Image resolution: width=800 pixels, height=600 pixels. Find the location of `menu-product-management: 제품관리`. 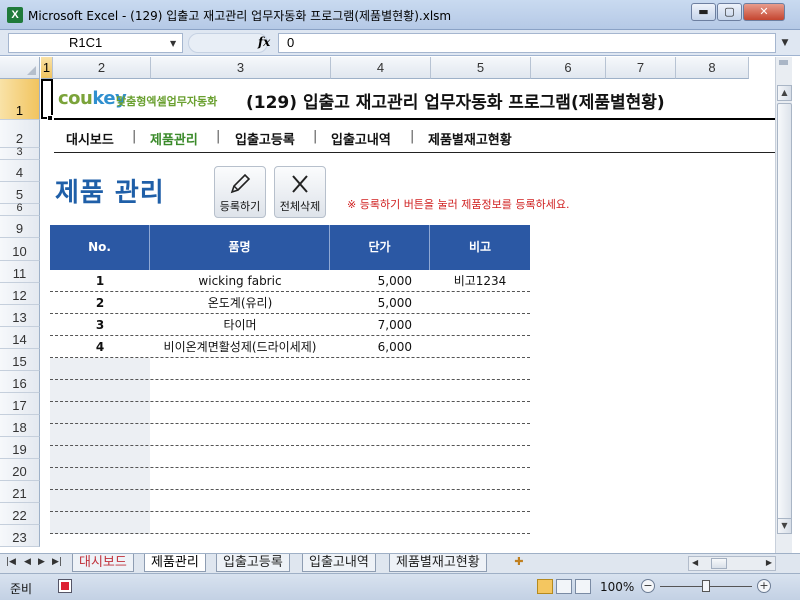

menu-product-management: 제품관리 is located at coordinates (174, 138).